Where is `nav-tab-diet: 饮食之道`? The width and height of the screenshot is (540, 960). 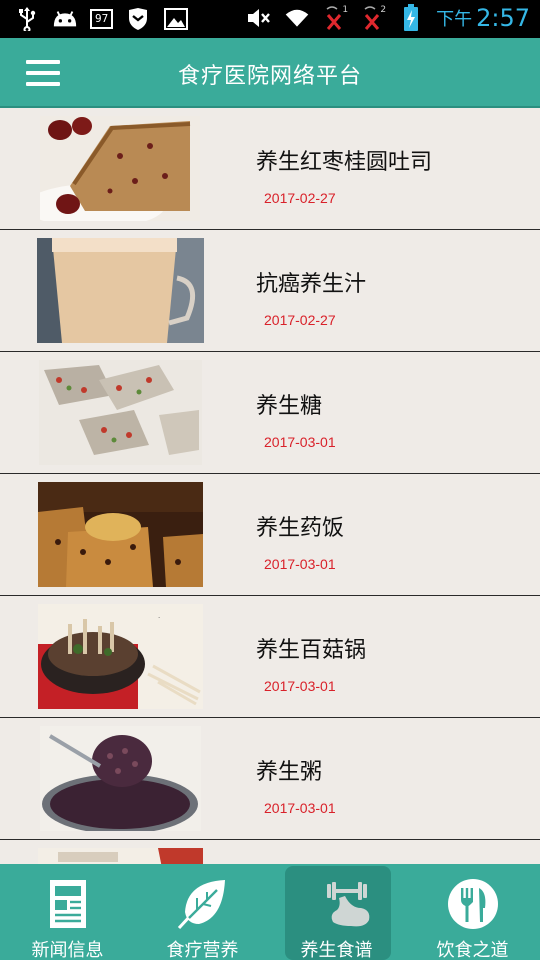 nav-tab-diet: 饮食之道 is located at coordinates (472, 912).